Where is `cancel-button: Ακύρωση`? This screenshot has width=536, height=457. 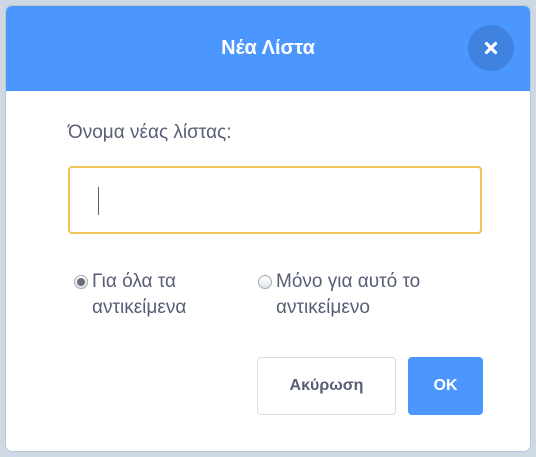
cancel-button: Ακύρωση is located at coordinates (326, 386).